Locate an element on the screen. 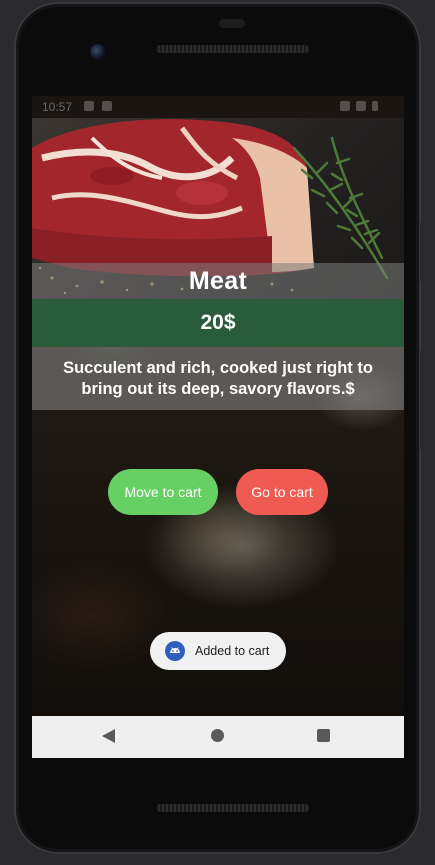  wifi-icon is located at coordinates (345, 106).